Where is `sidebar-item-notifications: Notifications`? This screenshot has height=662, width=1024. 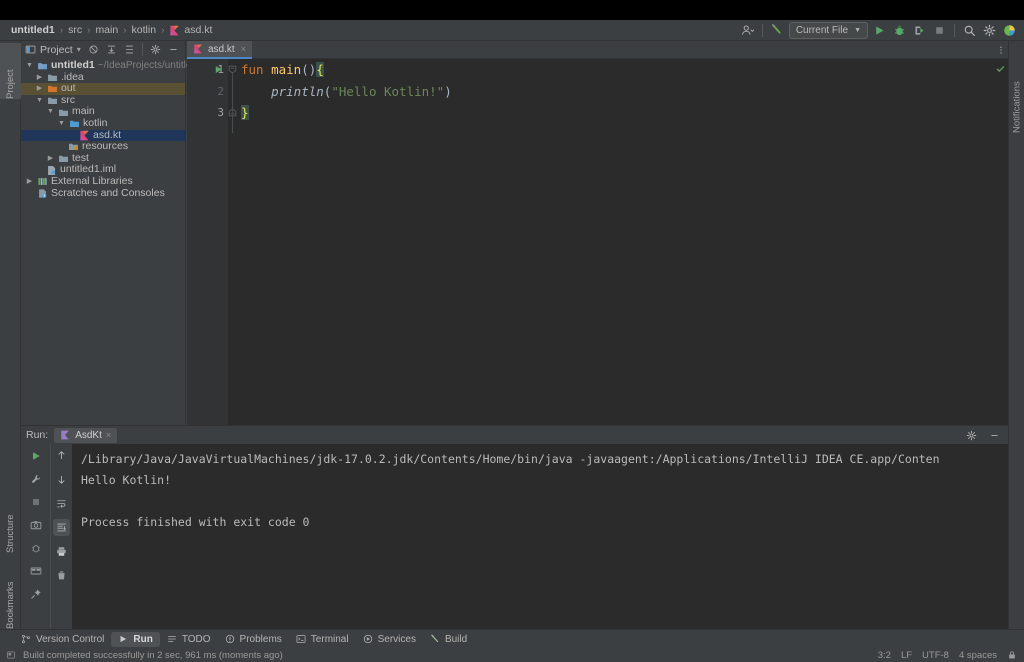 sidebar-item-notifications: Notifications is located at coordinates (1016, 88).